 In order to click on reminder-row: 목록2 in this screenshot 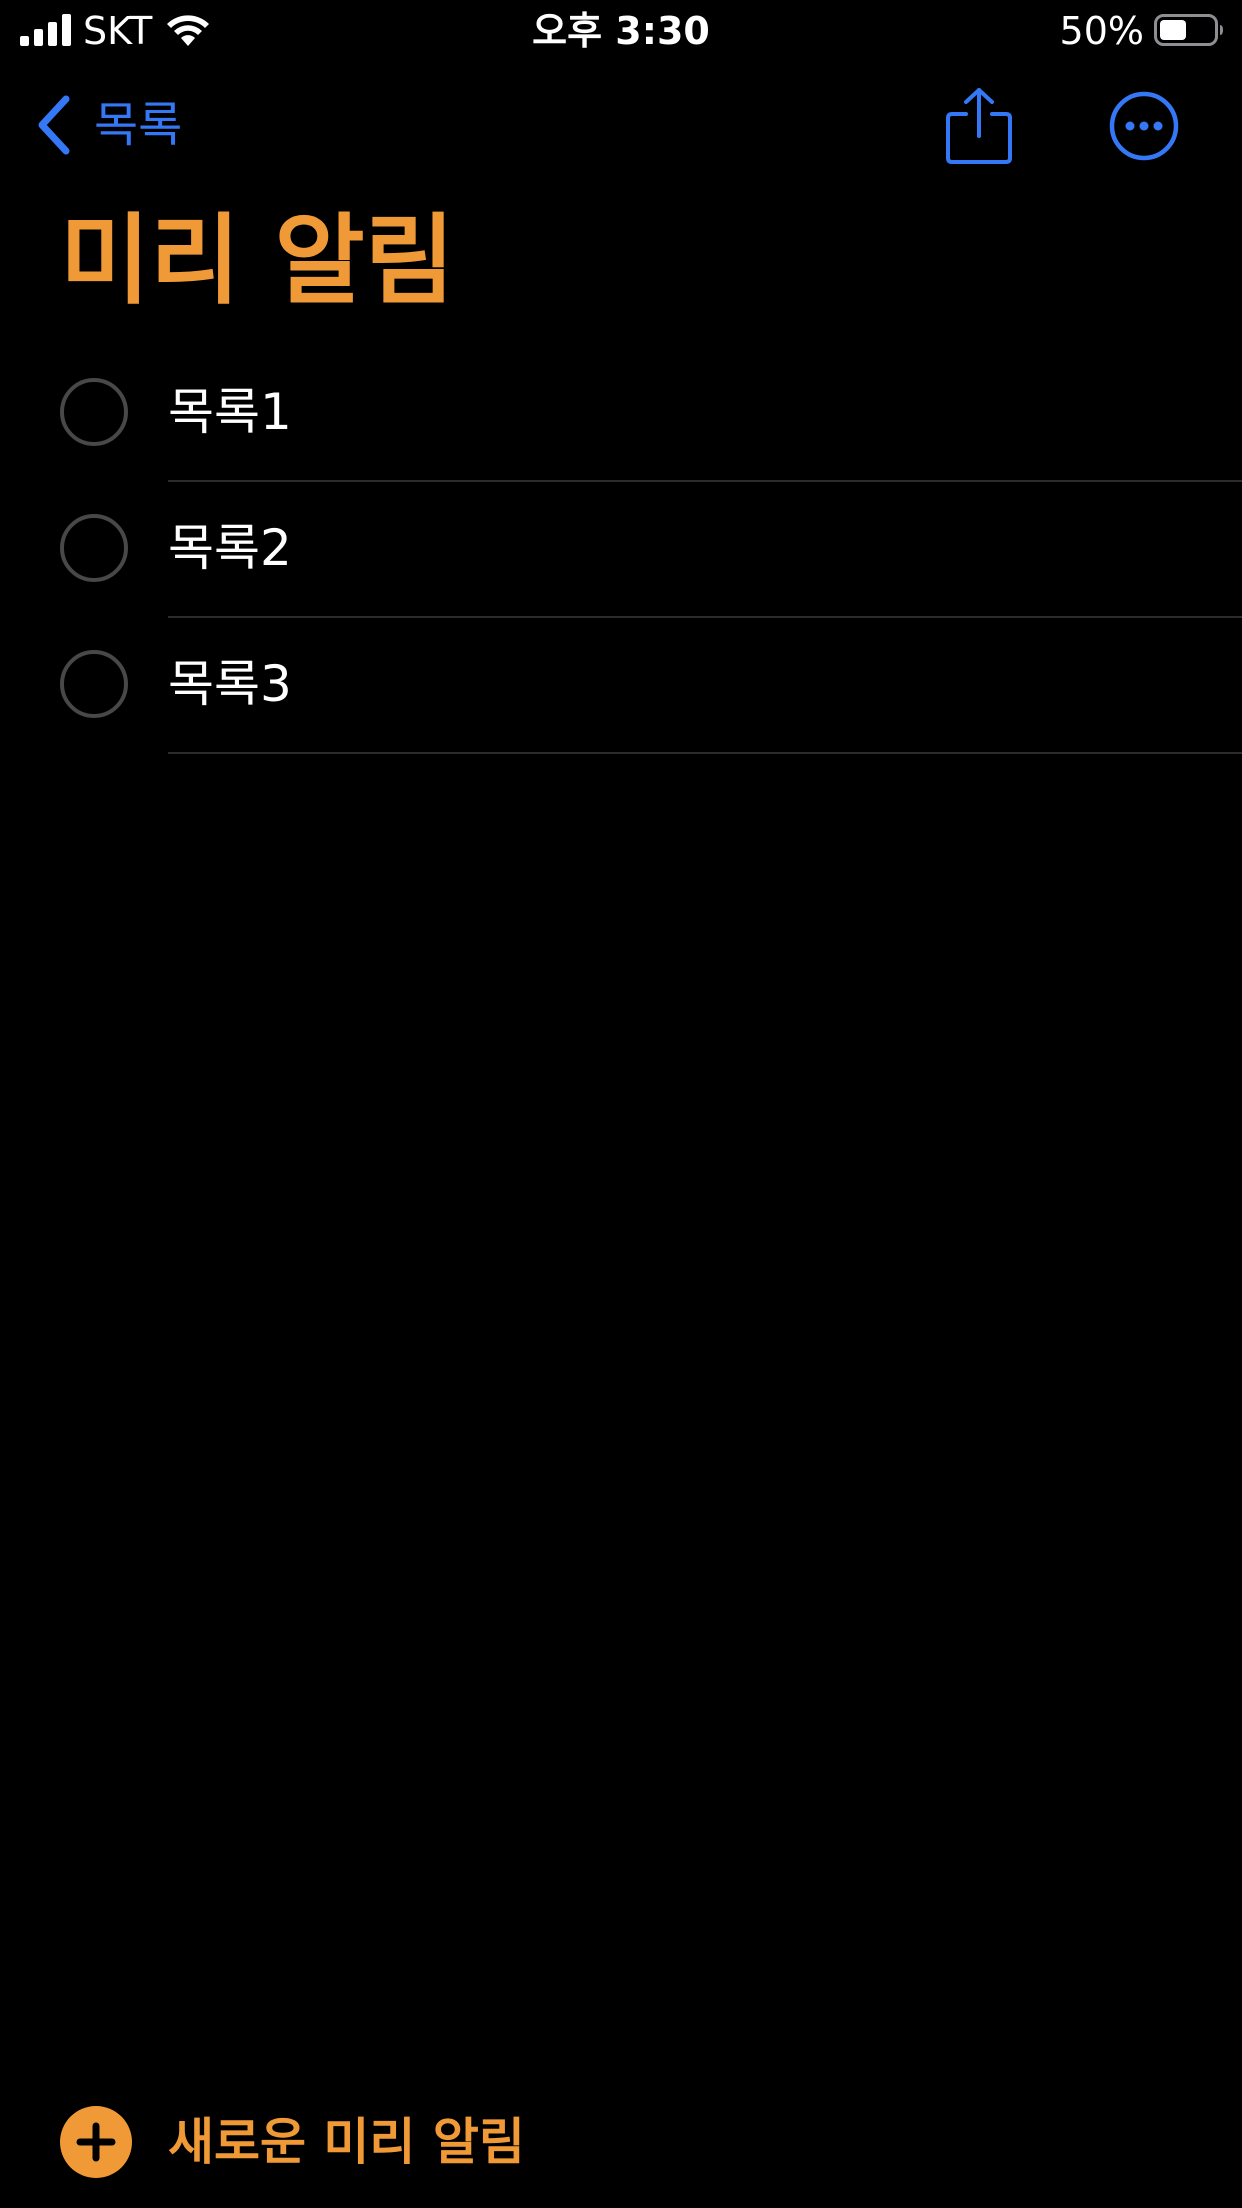, I will do `click(621, 550)`.